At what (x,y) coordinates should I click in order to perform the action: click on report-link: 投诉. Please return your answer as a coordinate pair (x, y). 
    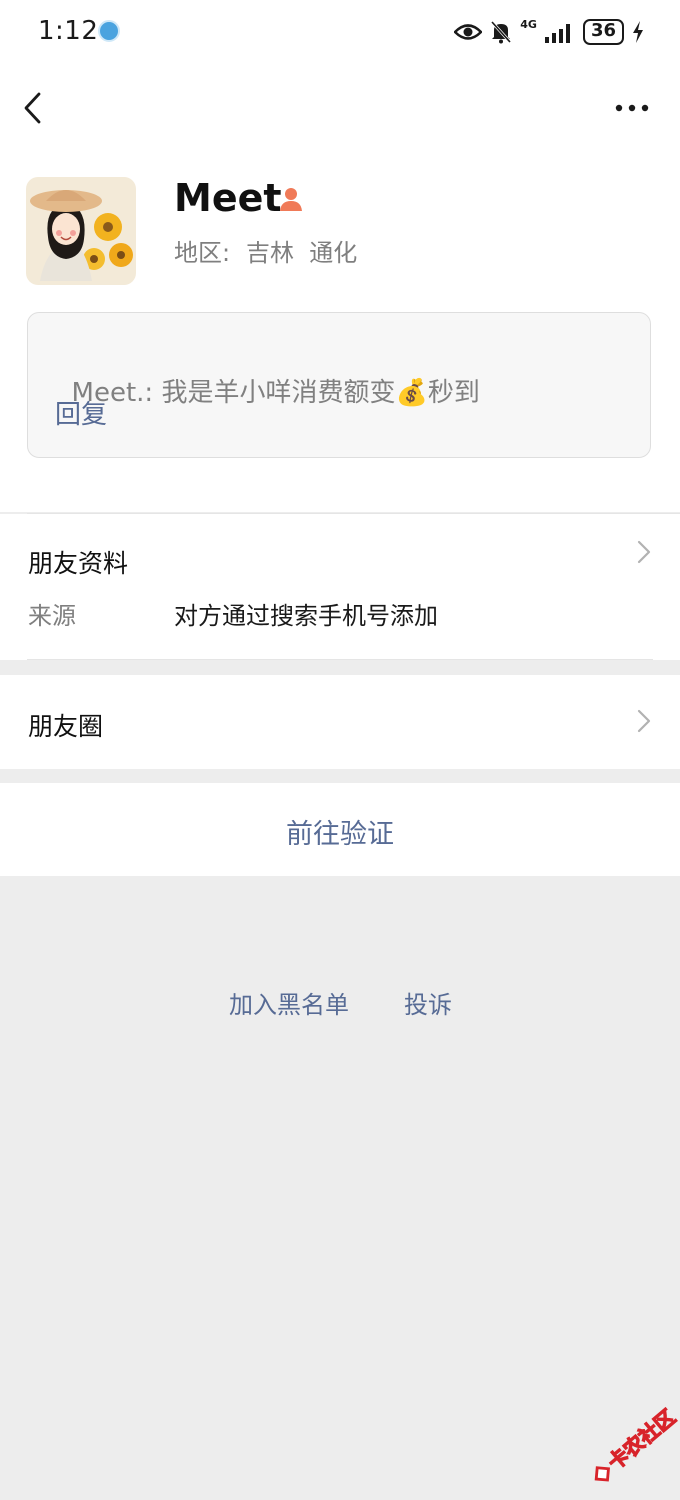
    Looking at the image, I should click on (428, 1002).